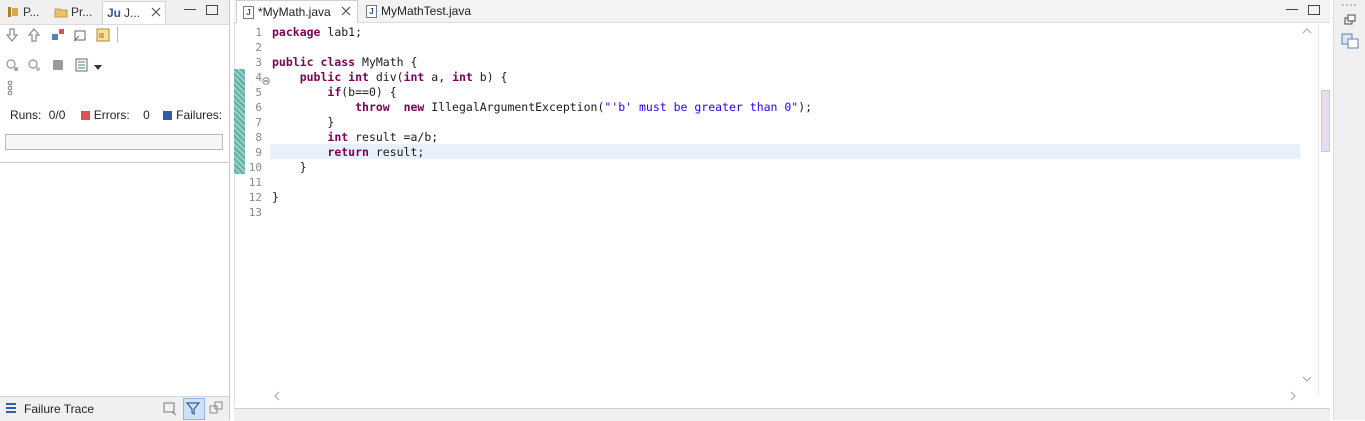 The image size is (1365, 421). What do you see at coordinates (258, 32) in the screenshot?
I see `line-number: 1` at bounding box center [258, 32].